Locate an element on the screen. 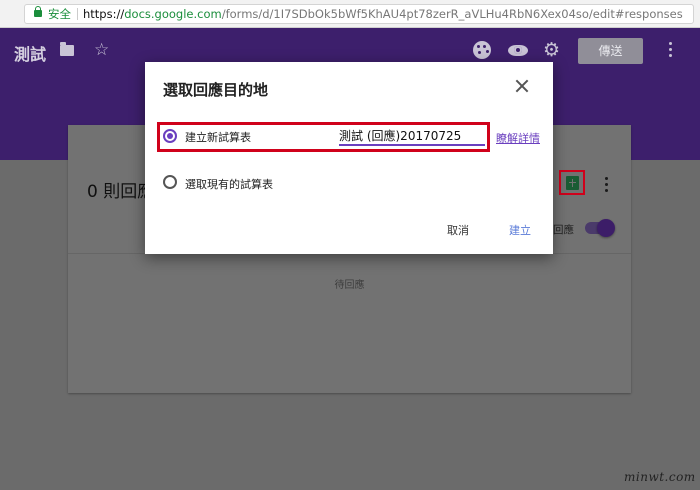  accepting-responses-label: 回應 is located at coordinates (563, 230).